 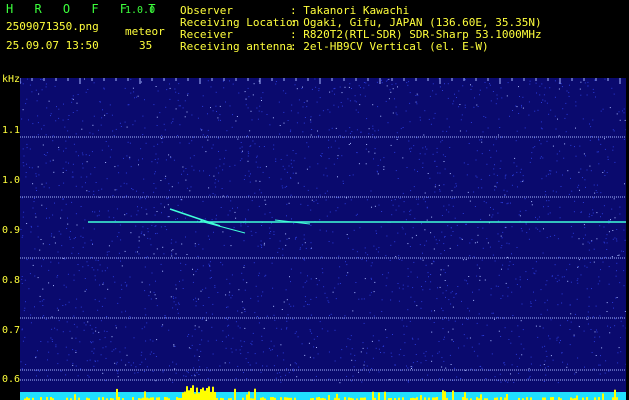 What do you see at coordinates (140, 10) in the screenshot?
I see `app-version: 1.0.0` at bounding box center [140, 10].